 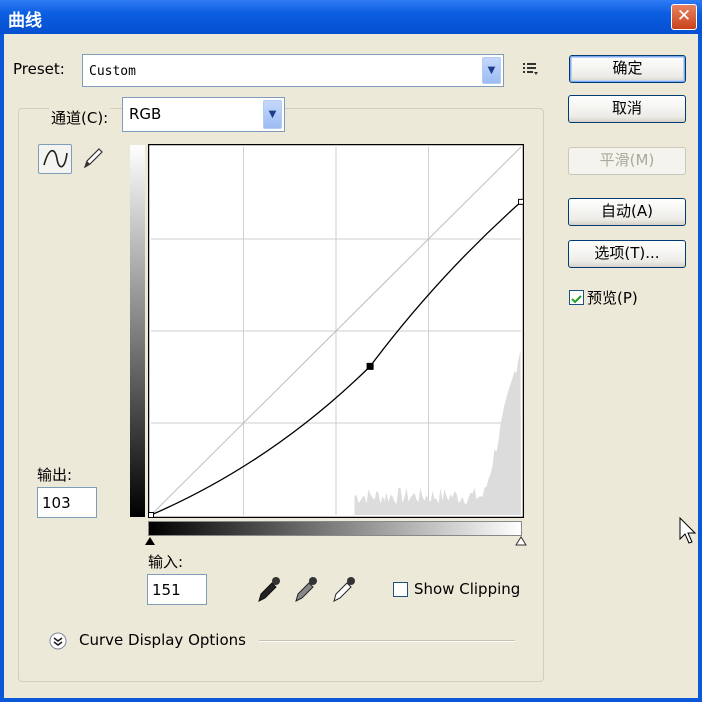 What do you see at coordinates (166, 562) in the screenshot?
I see `input-label: 输入:` at bounding box center [166, 562].